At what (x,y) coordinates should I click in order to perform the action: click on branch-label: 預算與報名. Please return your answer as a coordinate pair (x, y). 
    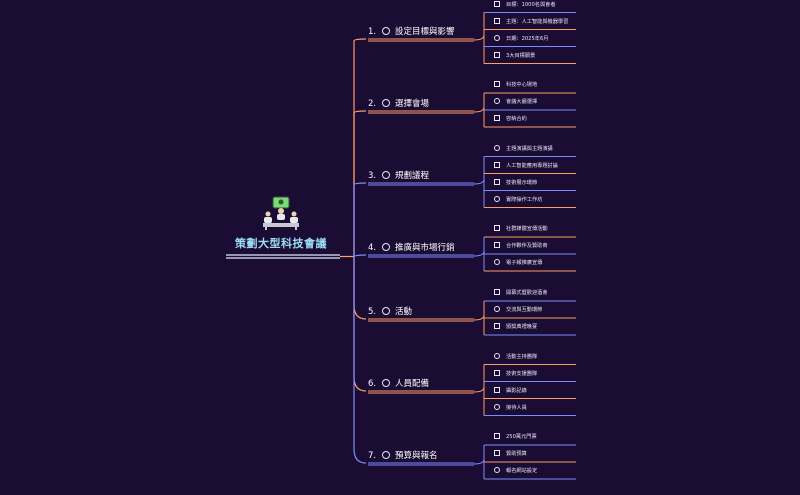
    Looking at the image, I should click on (416, 456).